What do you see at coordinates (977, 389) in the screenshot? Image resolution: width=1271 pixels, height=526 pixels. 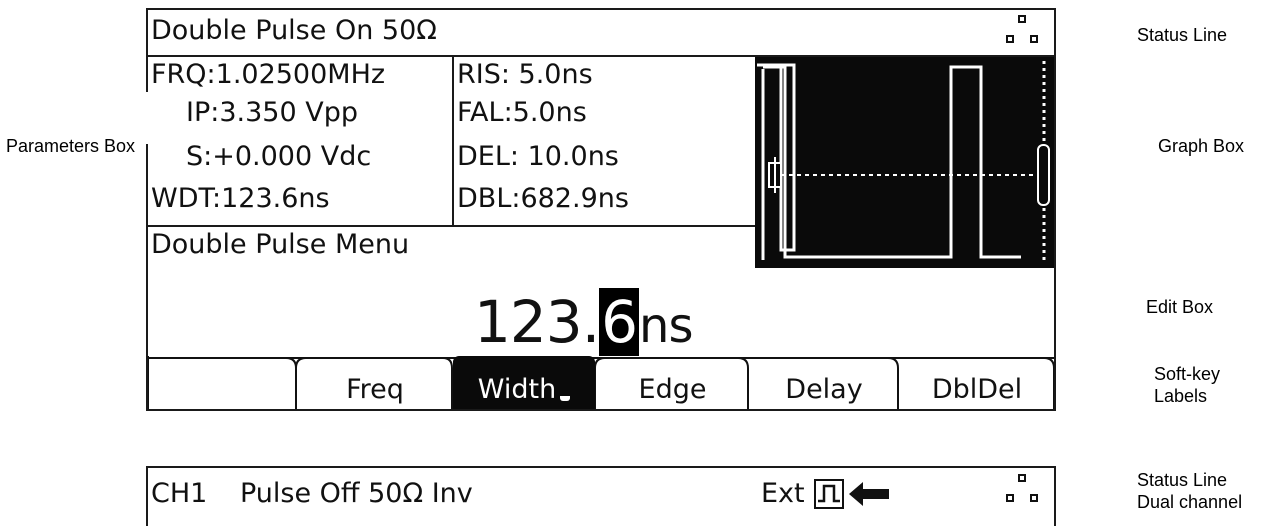 I see `softkey-dbldel-label: DblDel` at bounding box center [977, 389].